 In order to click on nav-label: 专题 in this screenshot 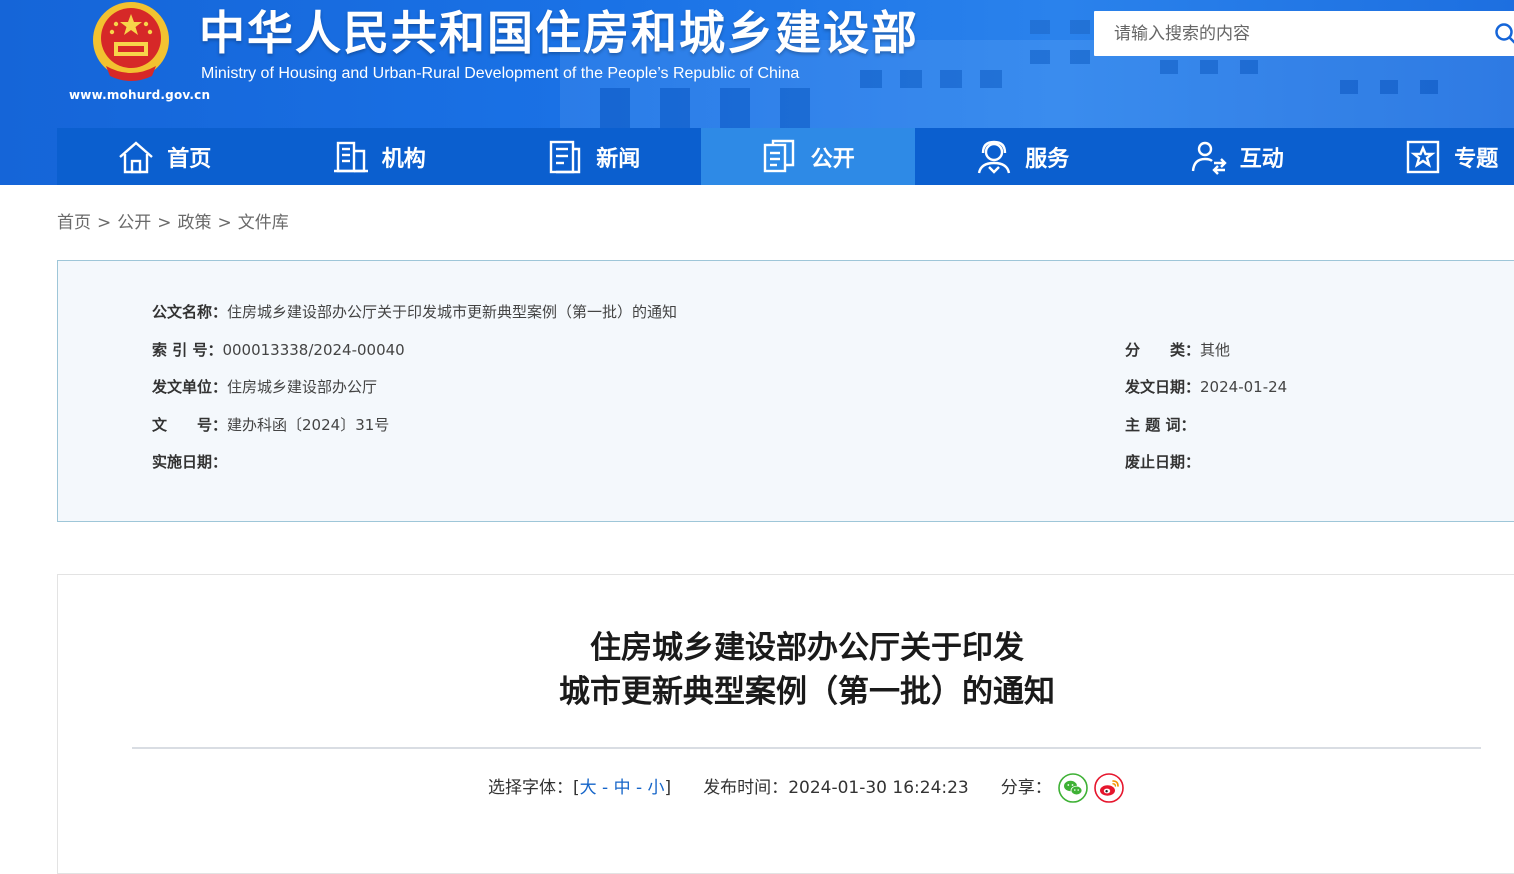, I will do `click(1476, 157)`.